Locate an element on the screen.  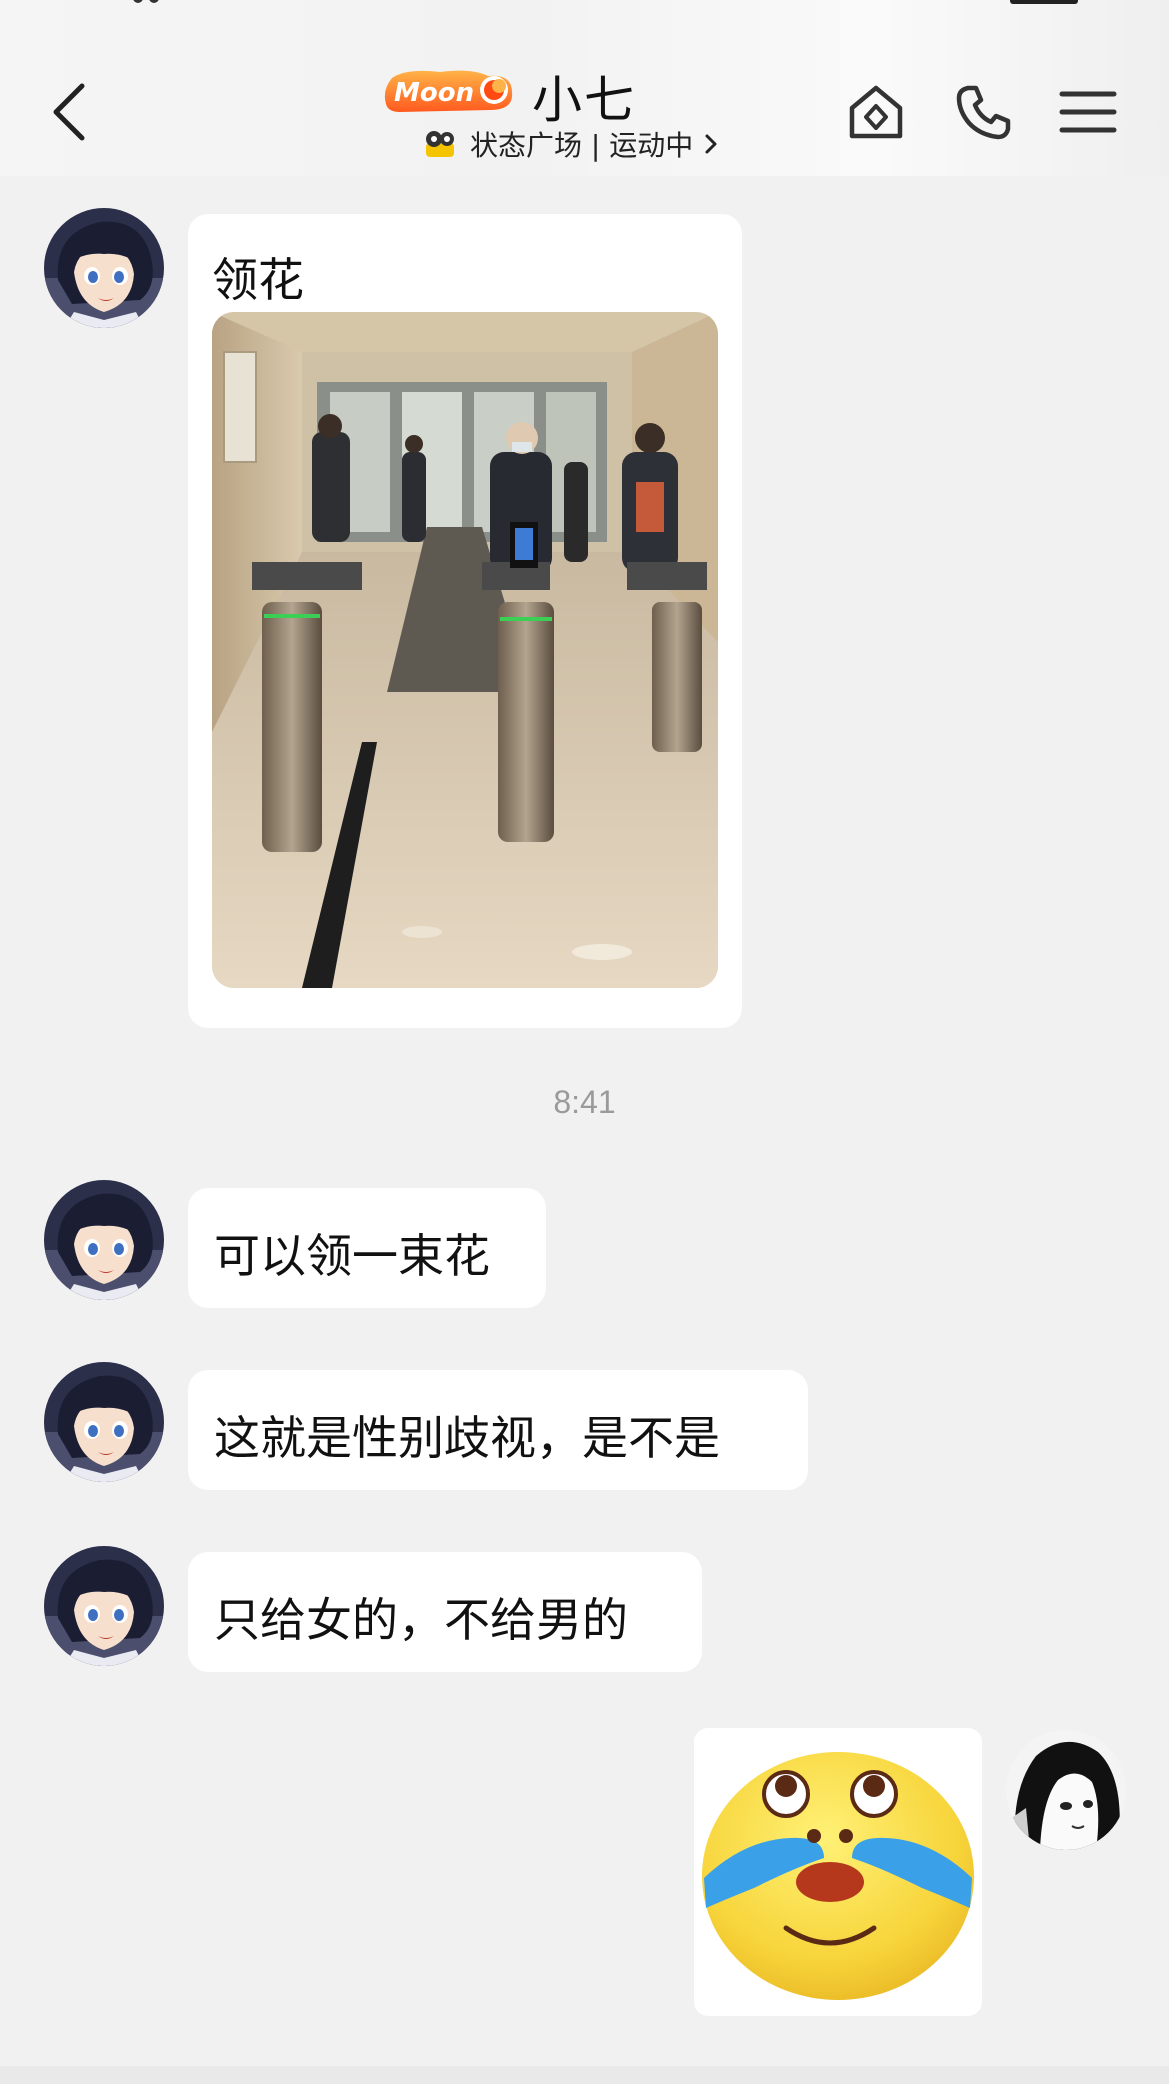
home-button is located at coordinates (876, 112).